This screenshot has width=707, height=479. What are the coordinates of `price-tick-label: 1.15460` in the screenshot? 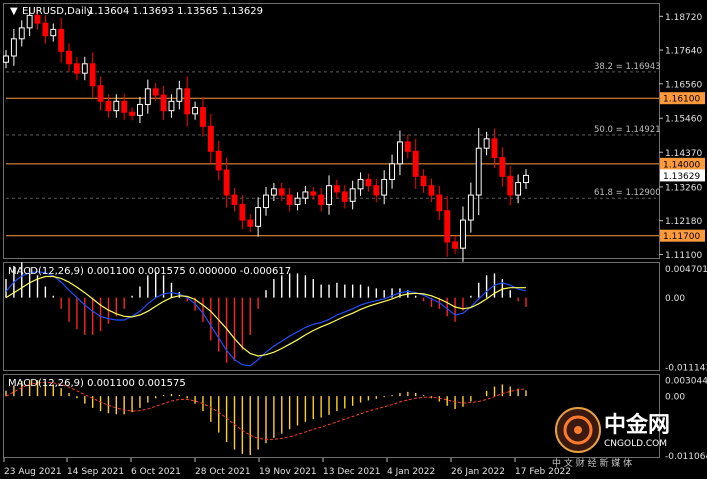 It's located at (683, 120).